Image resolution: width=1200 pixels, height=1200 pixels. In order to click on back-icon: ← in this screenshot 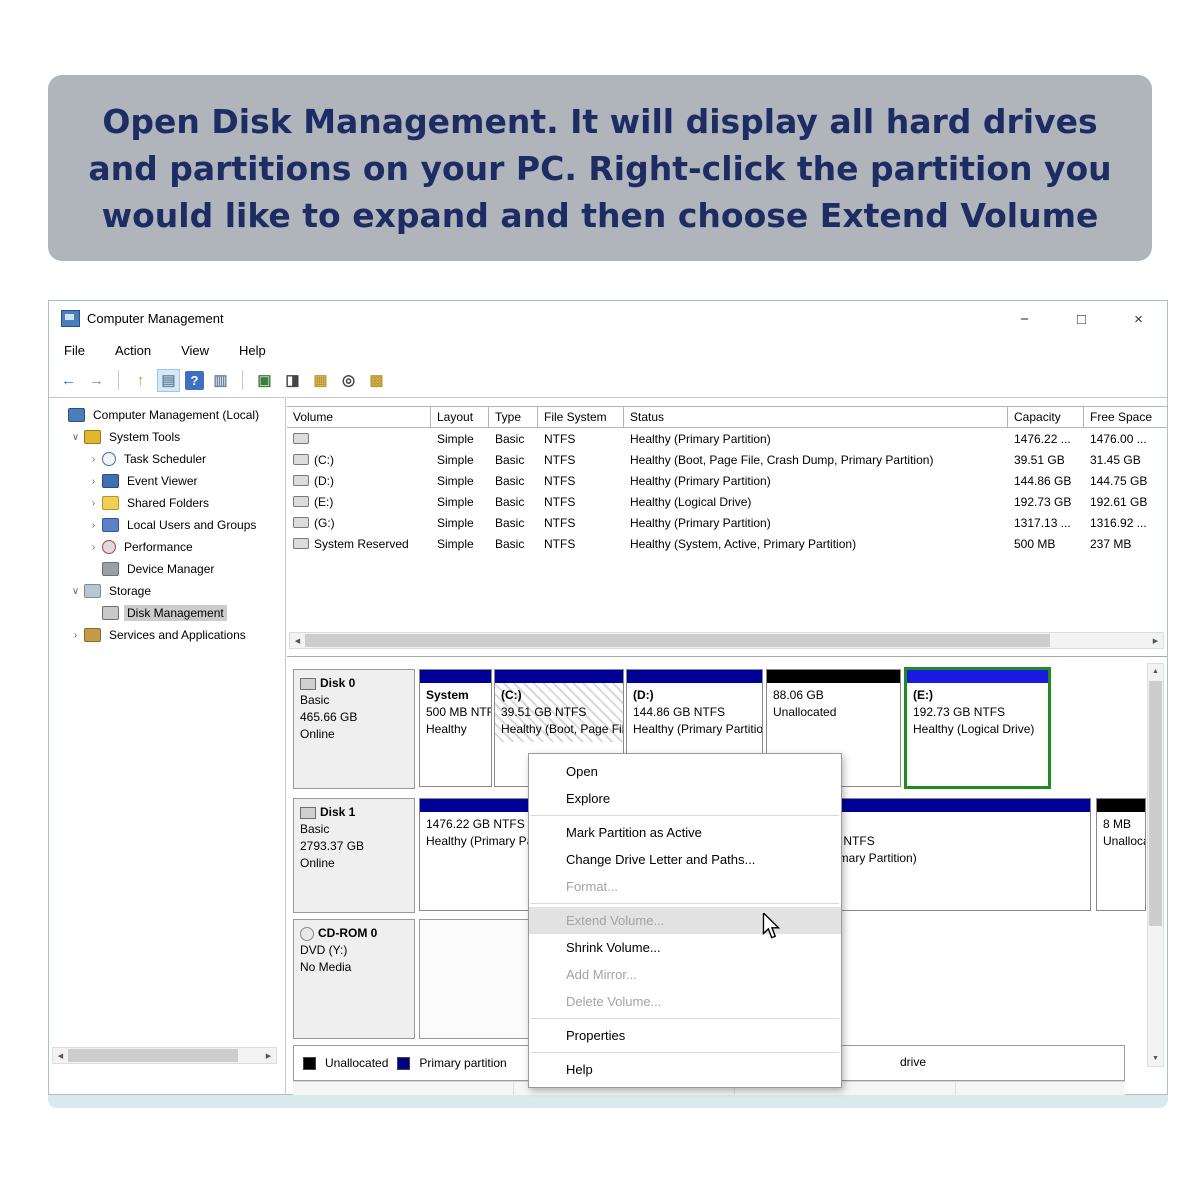, I will do `click(68, 380)`.